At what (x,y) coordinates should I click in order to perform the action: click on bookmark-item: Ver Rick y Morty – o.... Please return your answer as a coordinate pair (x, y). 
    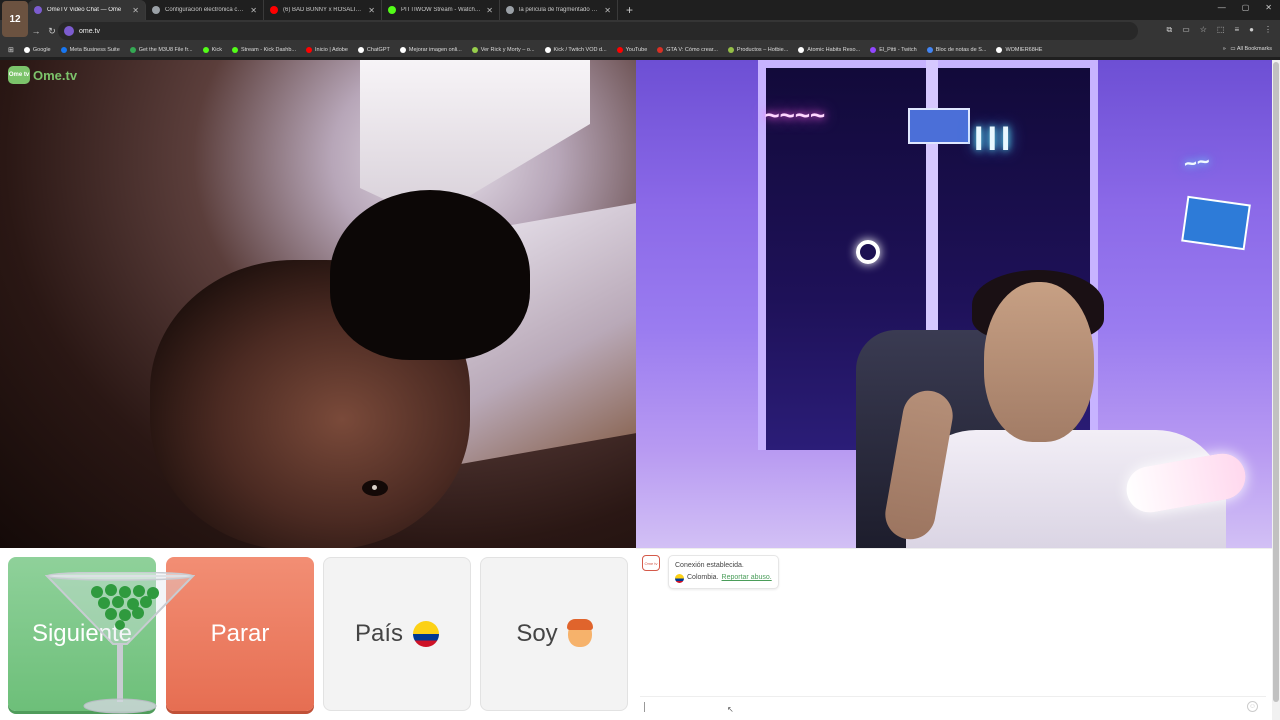
    Looking at the image, I should click on (503, 49).